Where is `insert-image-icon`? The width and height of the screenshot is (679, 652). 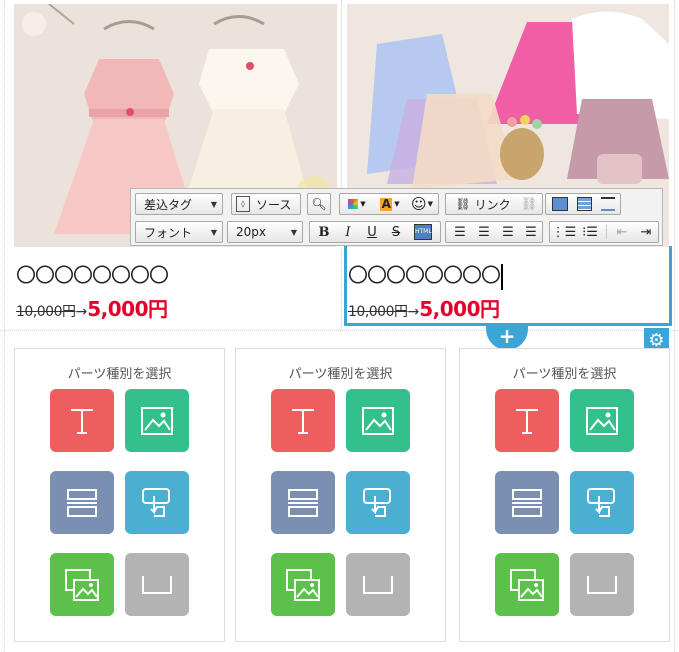 insert-image-icon is located at coordinates (560, 204).